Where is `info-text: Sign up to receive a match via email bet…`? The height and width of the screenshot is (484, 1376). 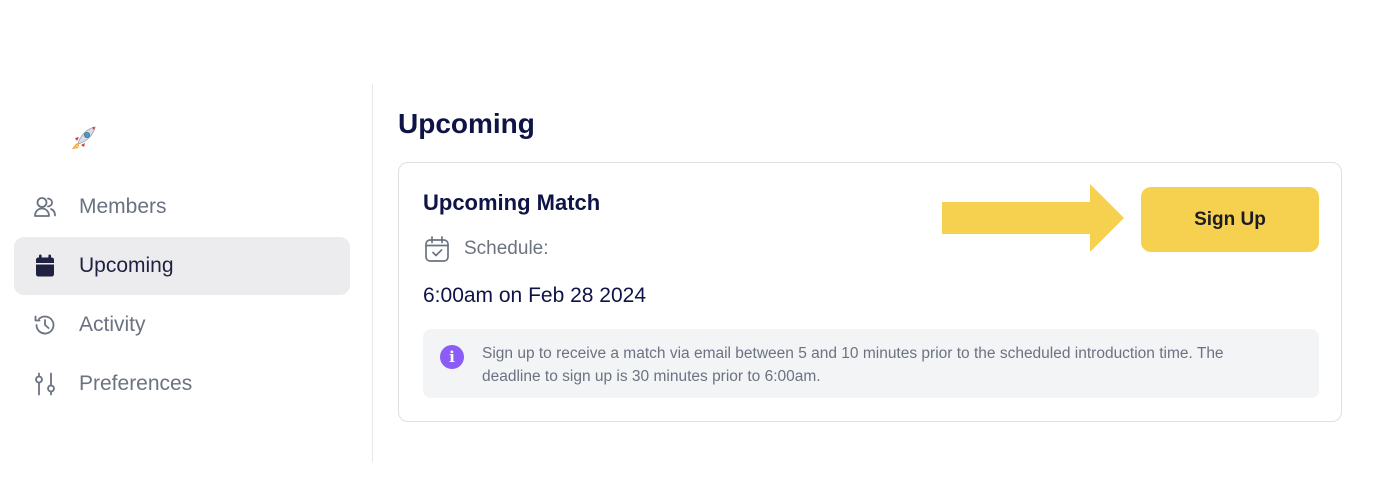
info-text: Sign up to receive a match via email bet… is located at coordinates (853, 365).